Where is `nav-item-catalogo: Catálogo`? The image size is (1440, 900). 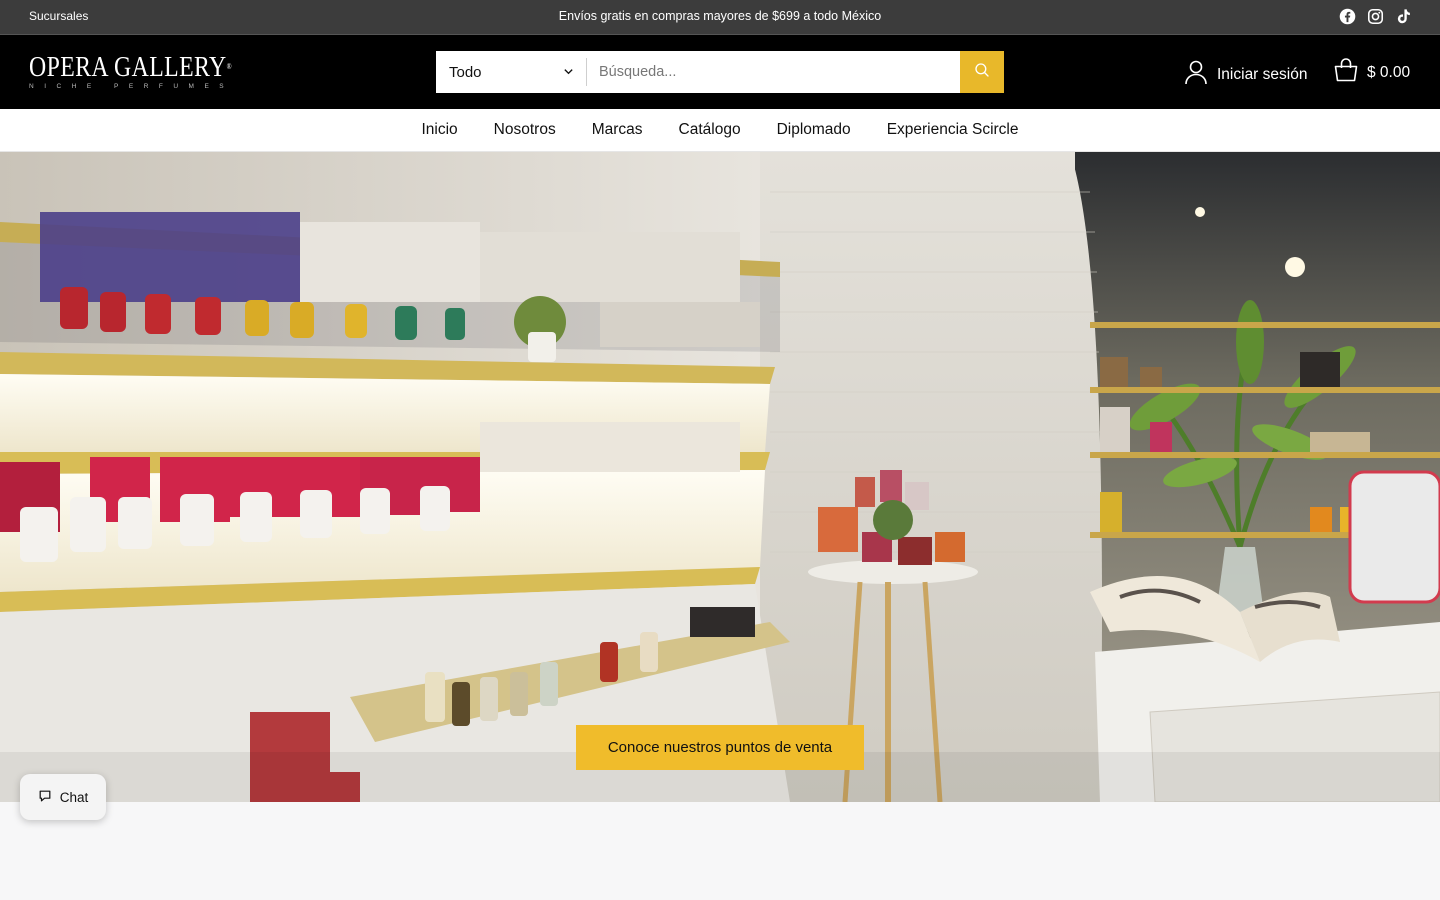
nav-item-catalogo: Catálogo is located at coordinates (710, 130).